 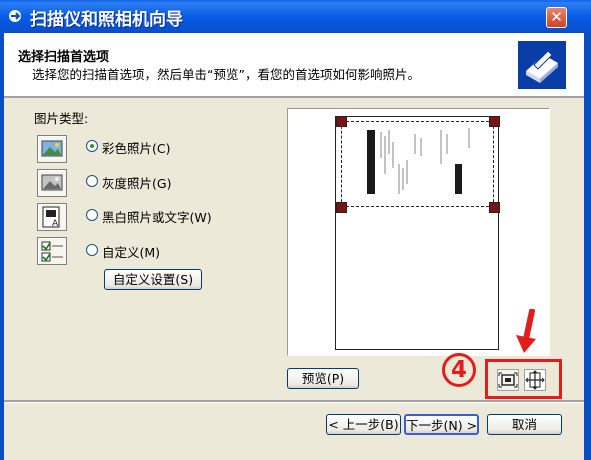 What do you see at coordinates (417, 164) in the screenshot?
I see `selection-marquee` at bounding box center [417, 164].